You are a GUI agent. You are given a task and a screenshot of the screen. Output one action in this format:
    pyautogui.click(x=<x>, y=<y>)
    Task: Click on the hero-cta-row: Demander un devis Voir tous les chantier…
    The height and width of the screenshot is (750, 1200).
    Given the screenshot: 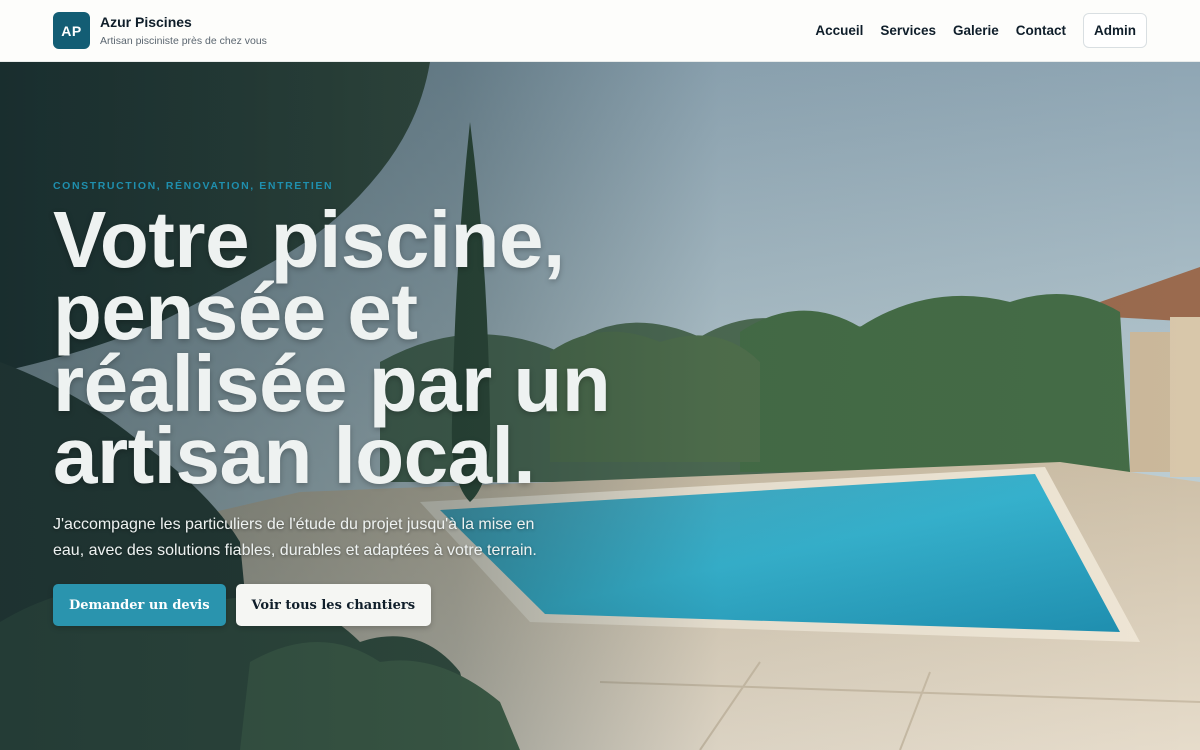 What is the action you would take?
    pyautogui.click(x=363, y=605)
    